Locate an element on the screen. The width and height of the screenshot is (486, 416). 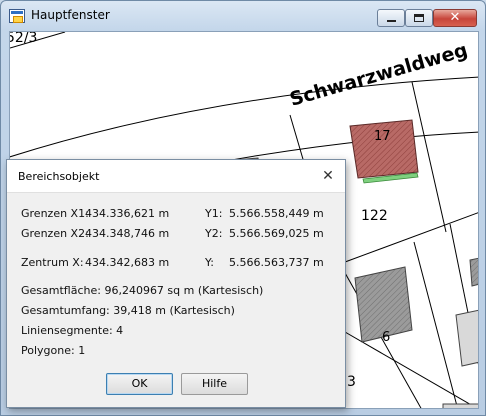
dialog-title: Bereichsobjekt is located at coordinates (59, 176).